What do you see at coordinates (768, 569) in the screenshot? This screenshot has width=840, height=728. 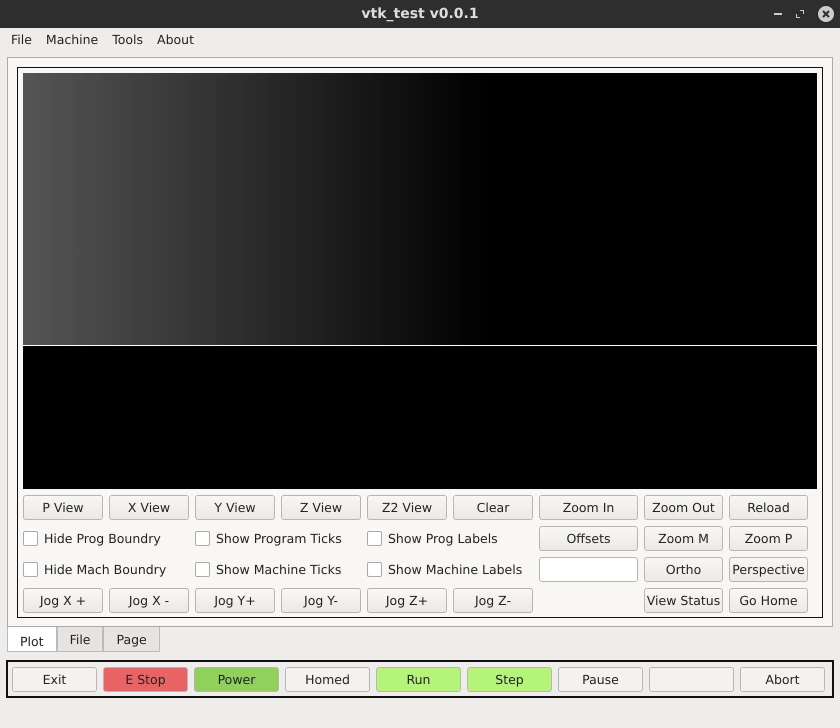 I see `button: Perspective` at bounding box center [768, 569].